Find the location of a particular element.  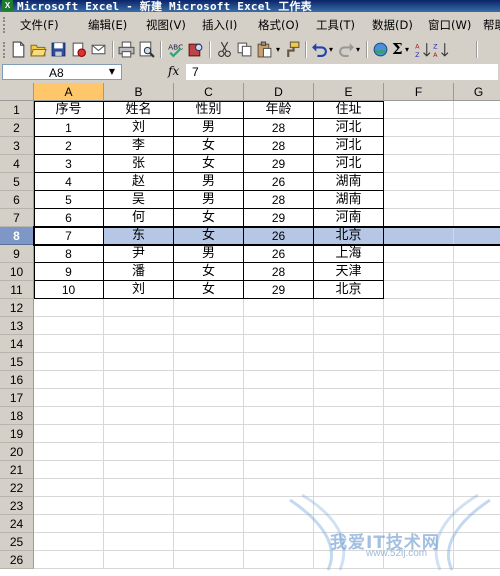

cell-c7: 女 is located at coordinates (209, 218).